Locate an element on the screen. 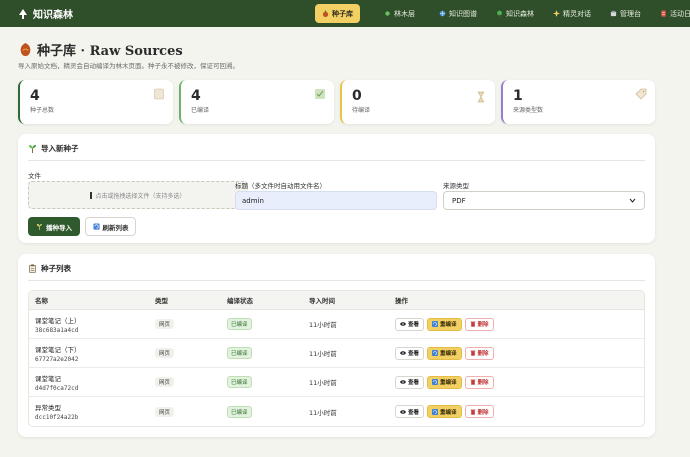  stat-label: 种子总数 is located at coordinates (42, 110).